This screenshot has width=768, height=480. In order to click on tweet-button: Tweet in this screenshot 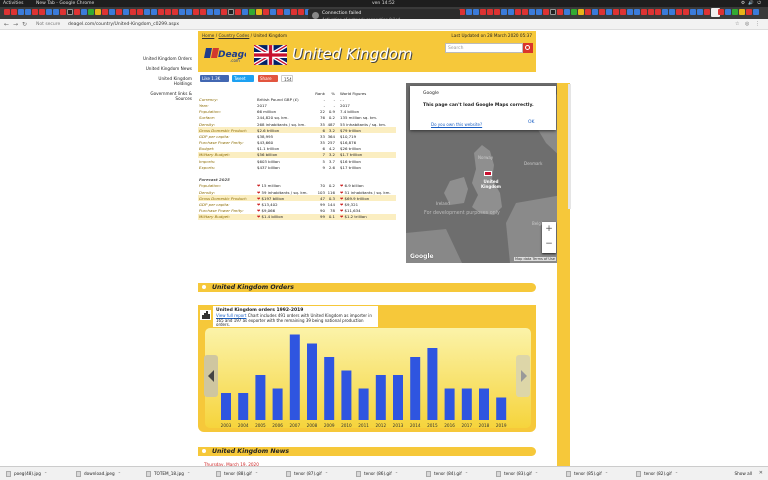, I will do `click(243, 78)`.